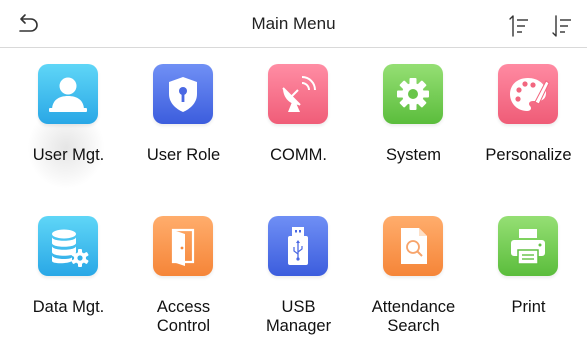  I want to click on menu-item-label: Print, so click(528, 307).